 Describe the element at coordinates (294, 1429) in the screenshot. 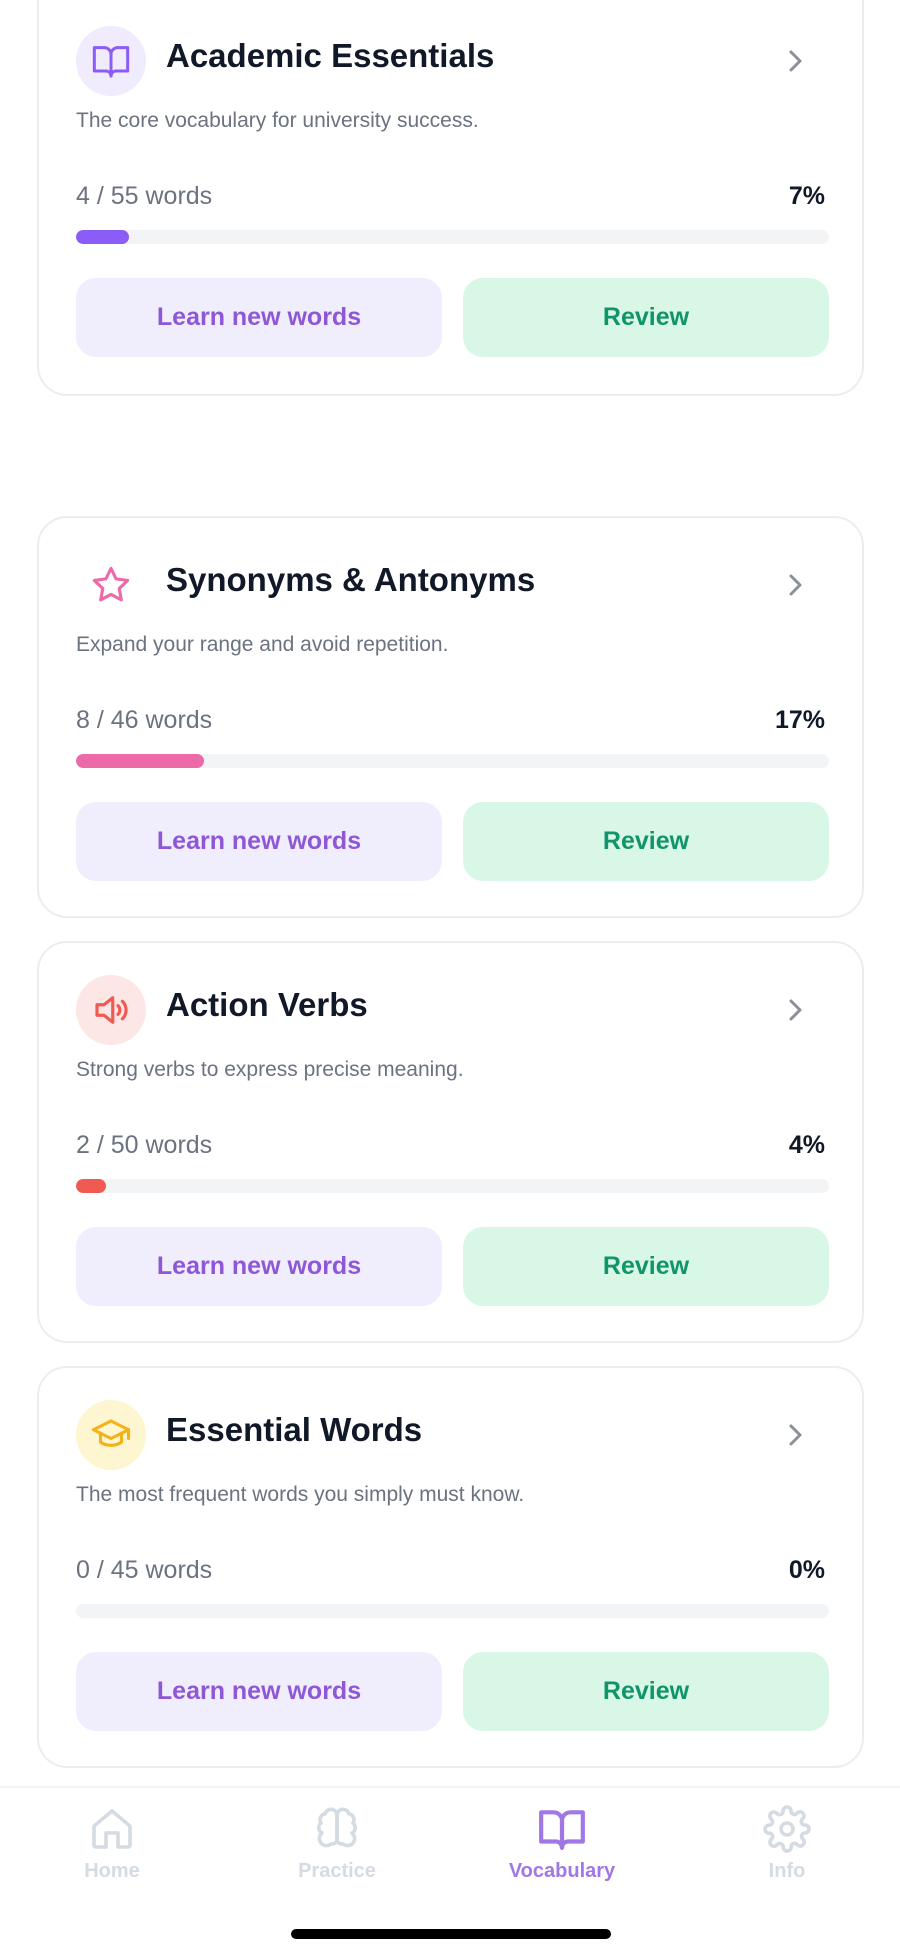

I see `card-title: Essential Words` at that location.